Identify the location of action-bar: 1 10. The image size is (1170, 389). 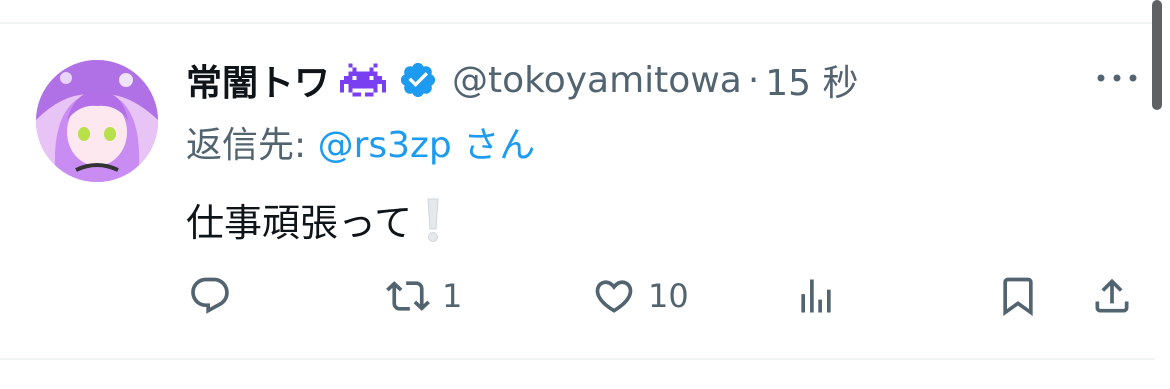
(585, 296).